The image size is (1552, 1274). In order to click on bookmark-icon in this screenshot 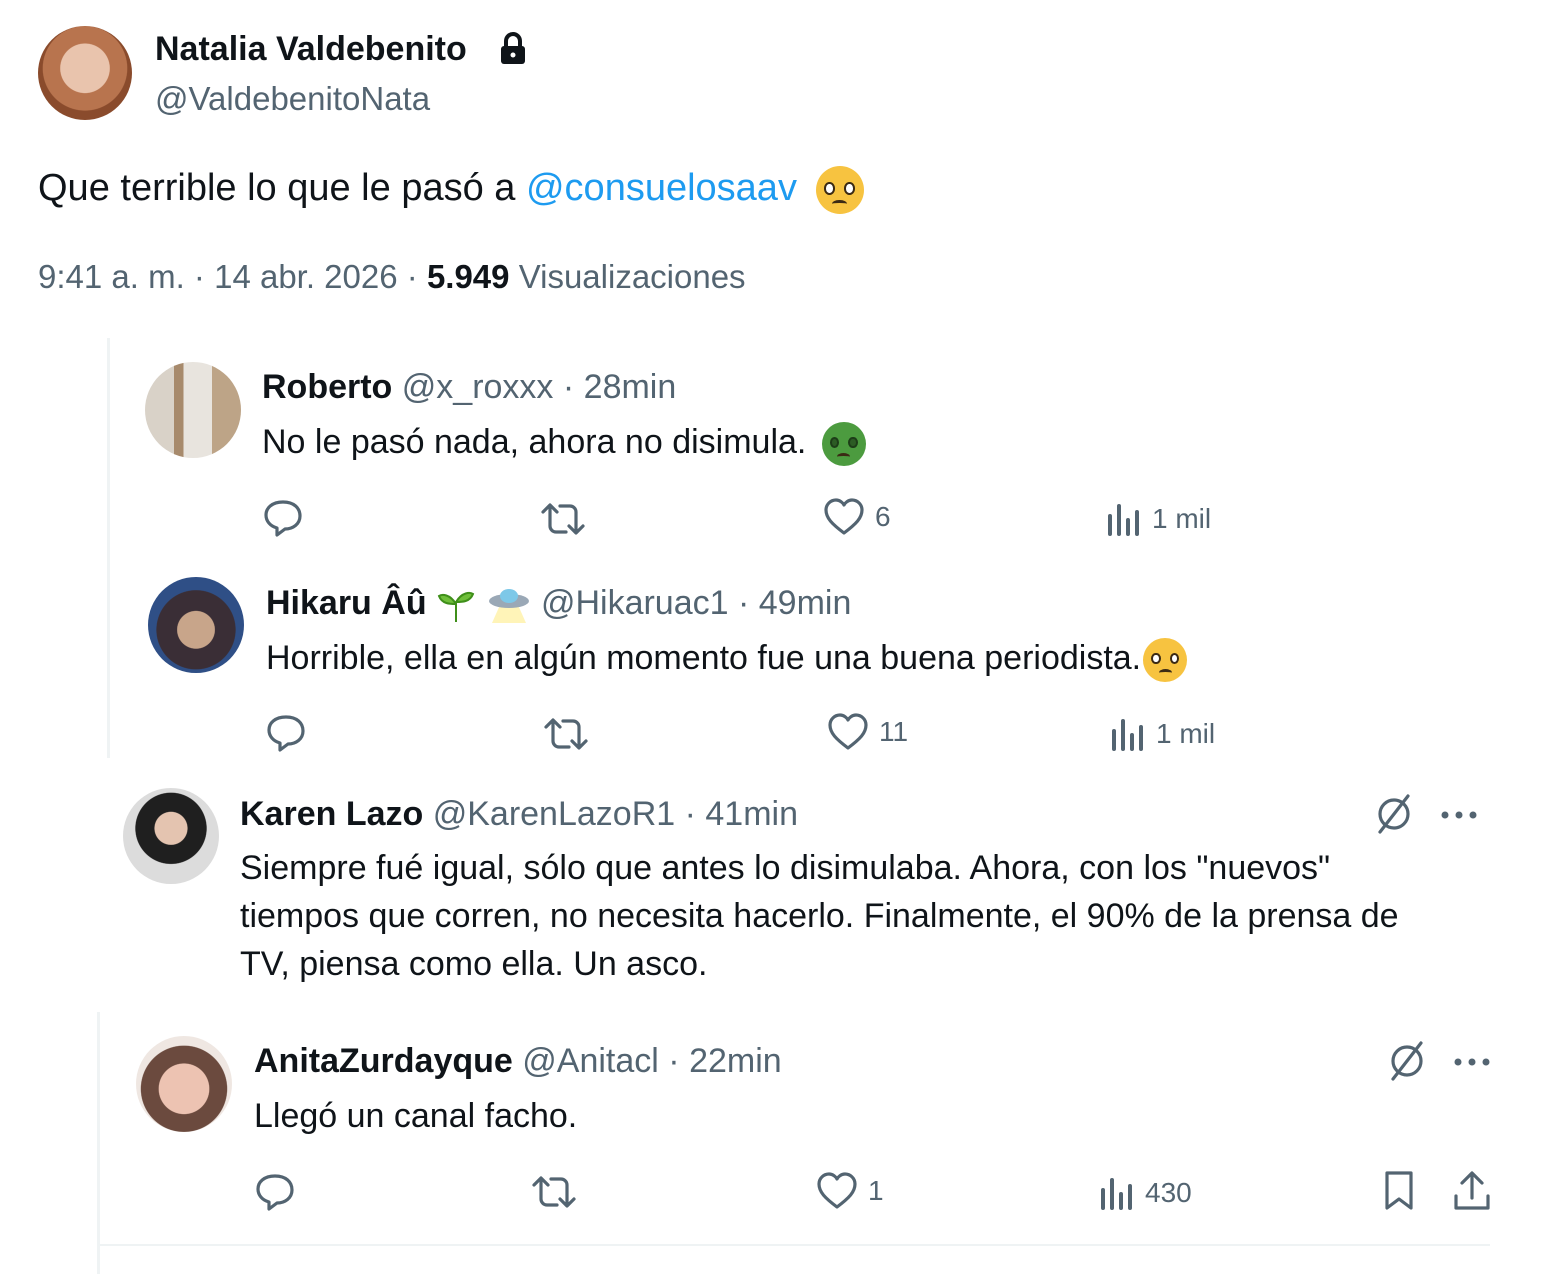, I will do `click(1399, 1190)`.